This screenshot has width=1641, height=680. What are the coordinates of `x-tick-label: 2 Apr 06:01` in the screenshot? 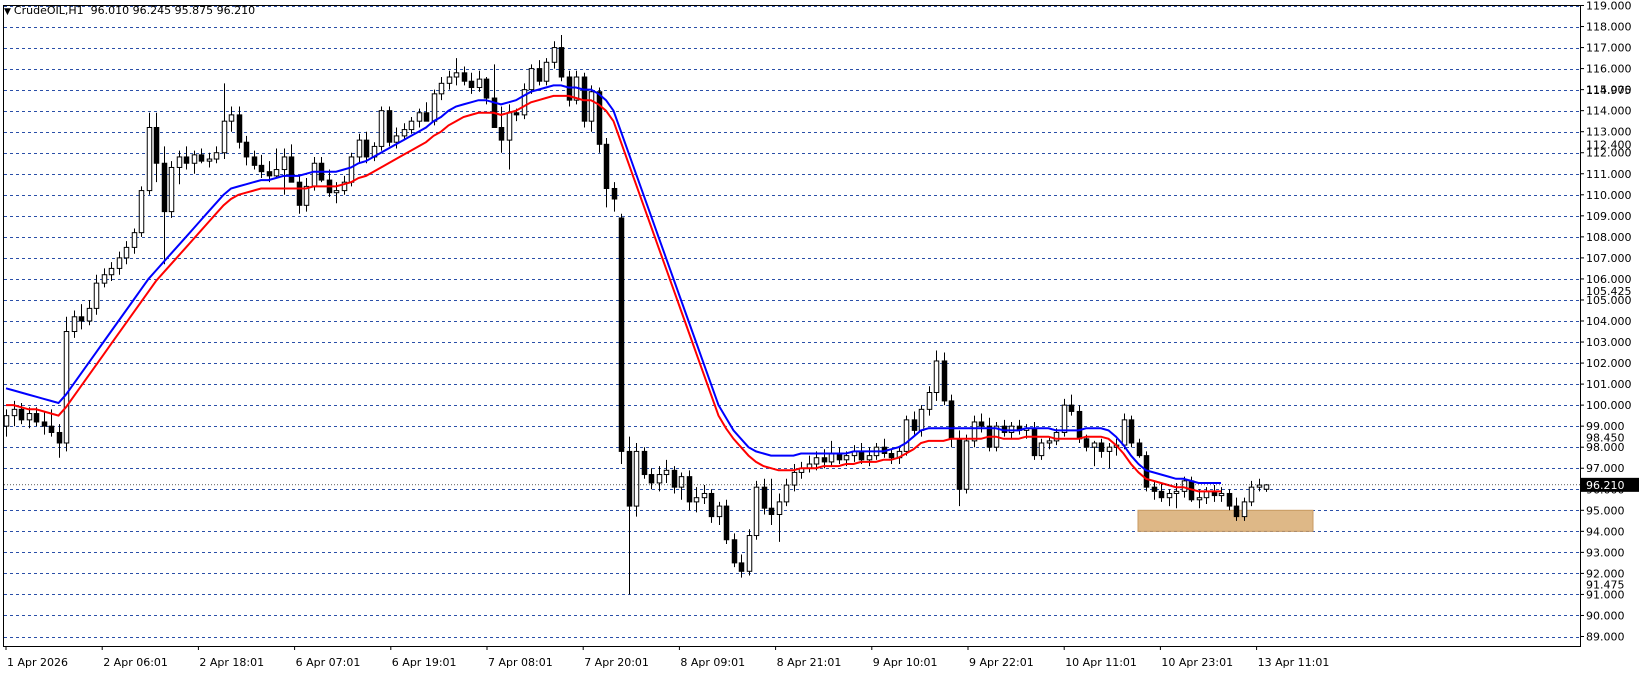 It's located at (135, 662).